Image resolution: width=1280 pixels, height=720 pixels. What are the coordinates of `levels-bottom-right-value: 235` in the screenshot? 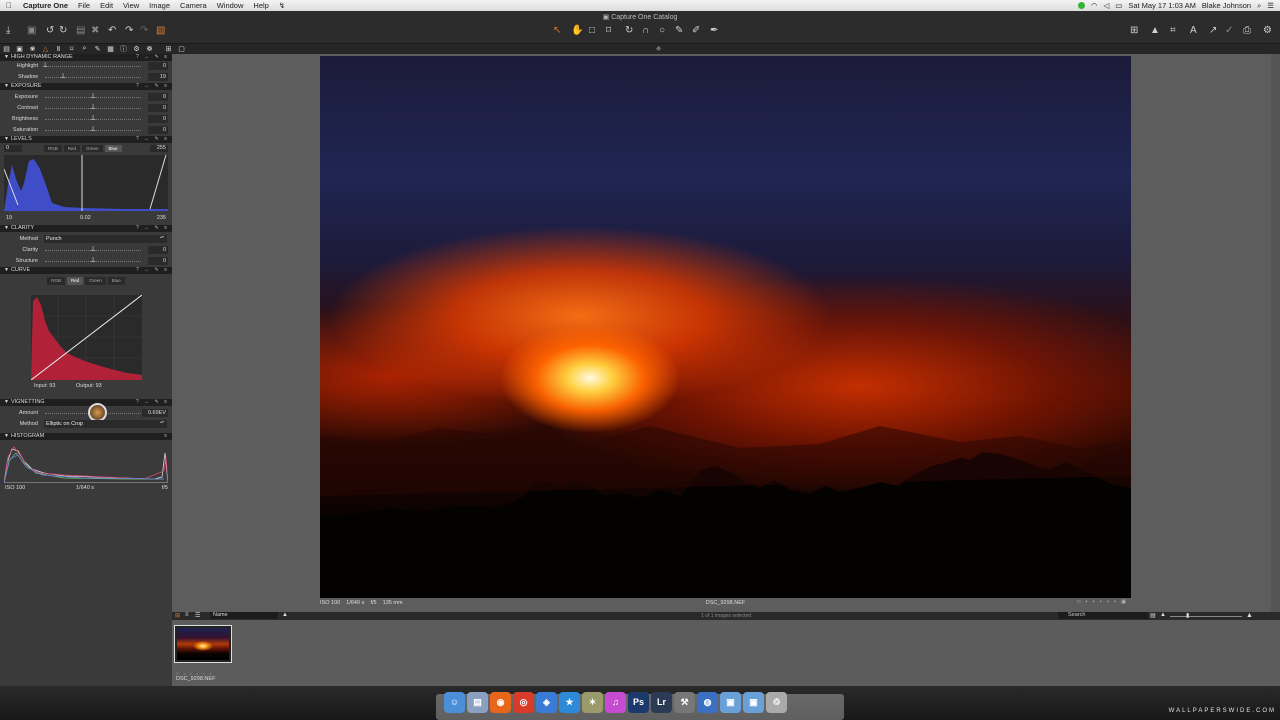 It's located at (161, 218).